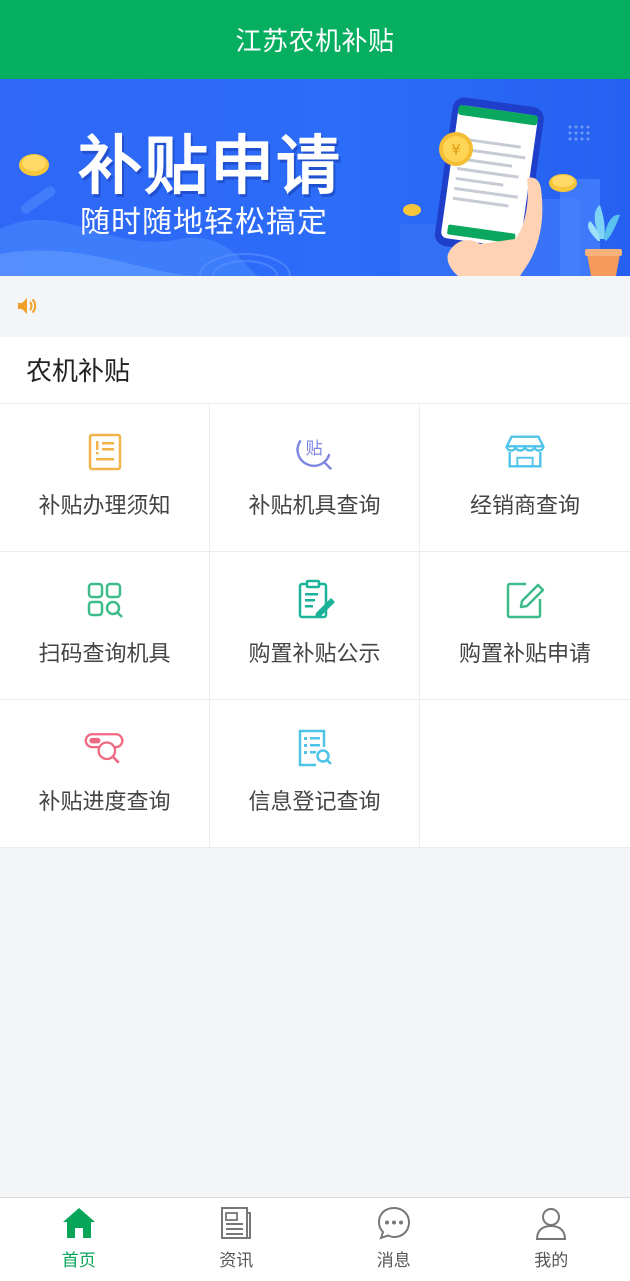  I want to click on bottom-tab-bar: 首页 资讯 消息 我的, so click(315, 1239).